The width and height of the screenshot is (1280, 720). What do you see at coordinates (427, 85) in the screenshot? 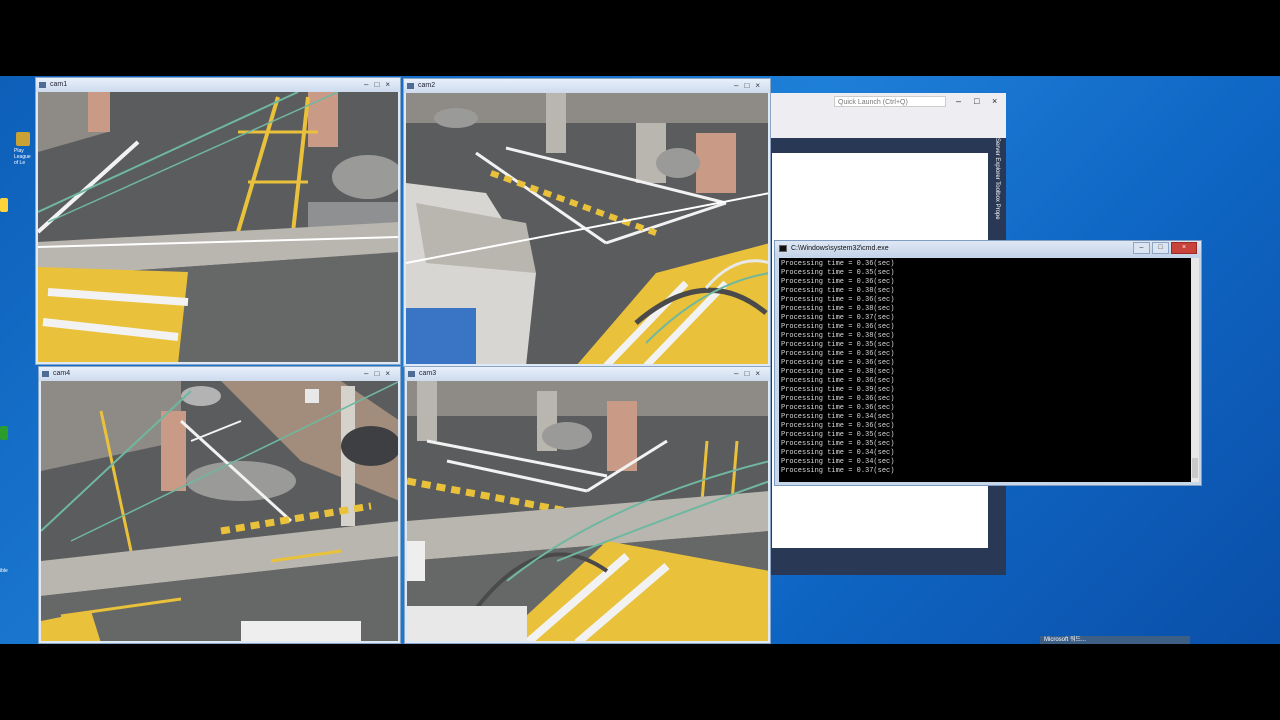
I see `window-title: cam2` at bounding box center [427, 85].